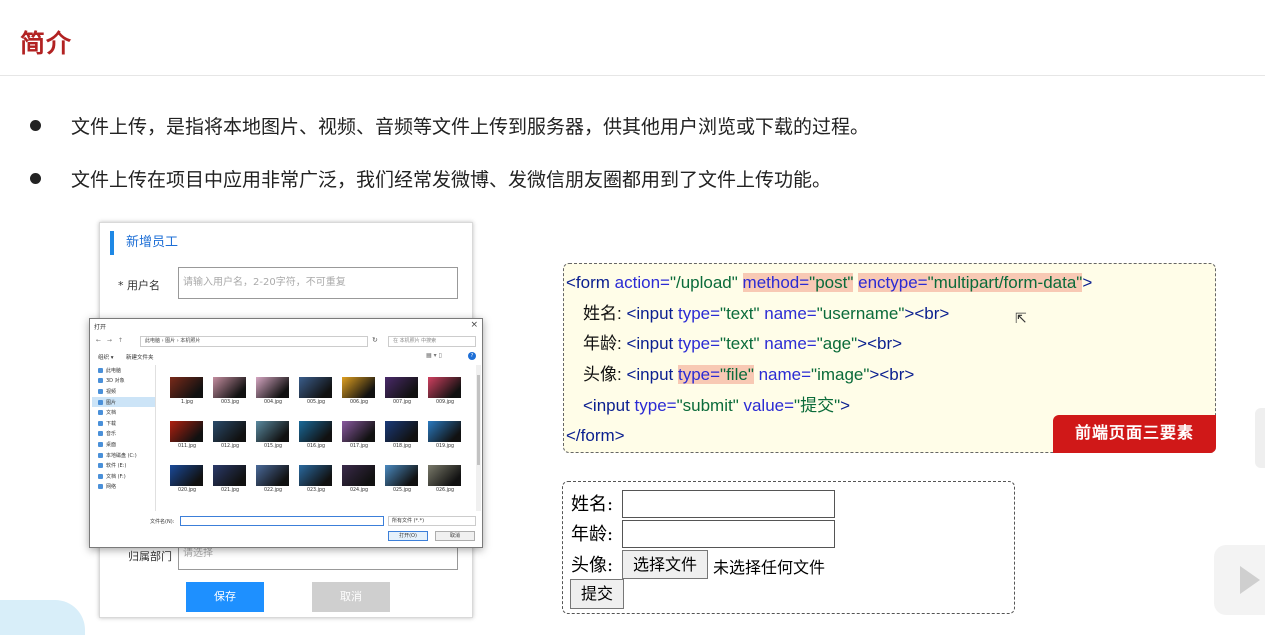  Describe the element at coordinates (474, 325) in the screenshot. I see `close-icon: ×` at that location.